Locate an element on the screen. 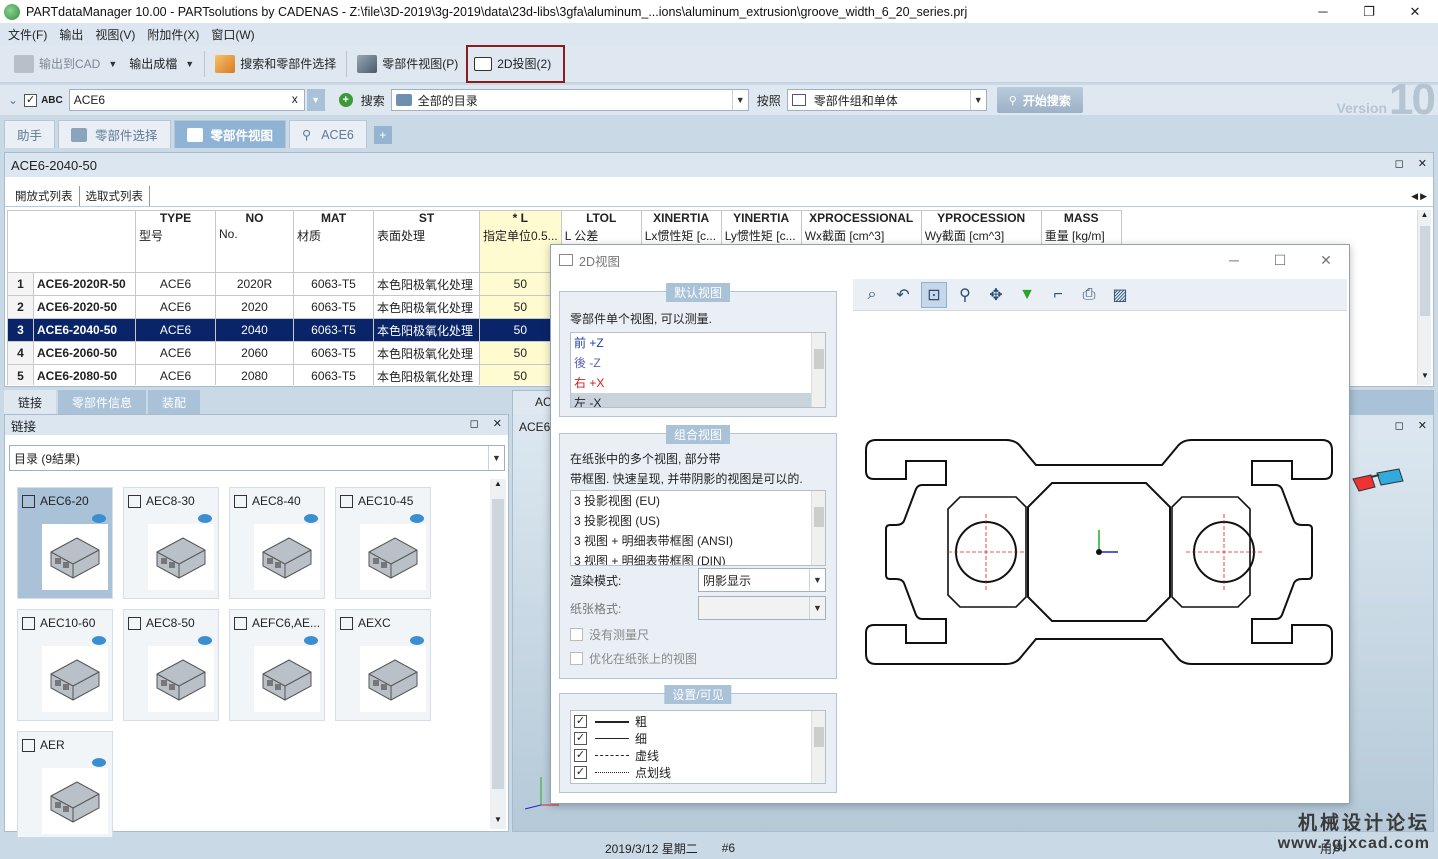  default-view-item: 左 -X is located at coordinates (698, 400).